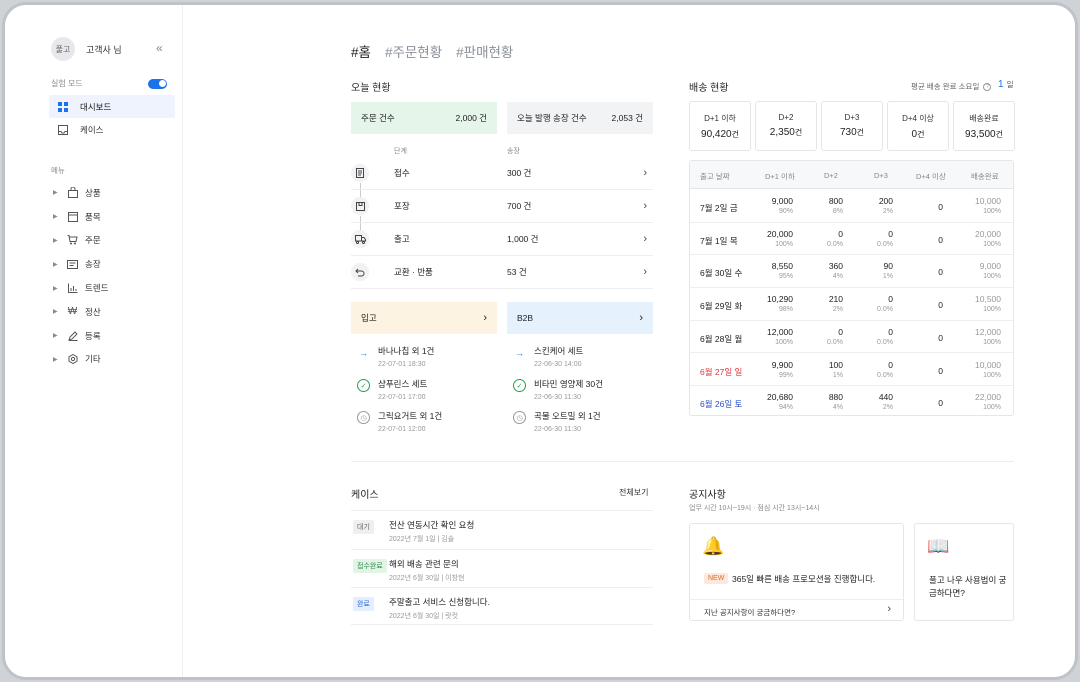 The height and width of the screenshot is (682, 1080). Describe the element at coordinates (432, 421) in the screenshot. I see `inbound-feed-item: ◷ 그릭요거트 외 1건 22-07-01 12:00` at that location.